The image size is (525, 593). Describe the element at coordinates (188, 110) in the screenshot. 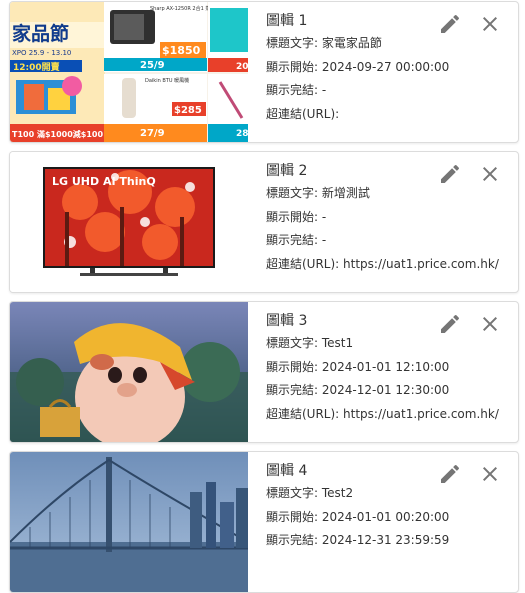

I see `promo-price-b: $285` at that location.